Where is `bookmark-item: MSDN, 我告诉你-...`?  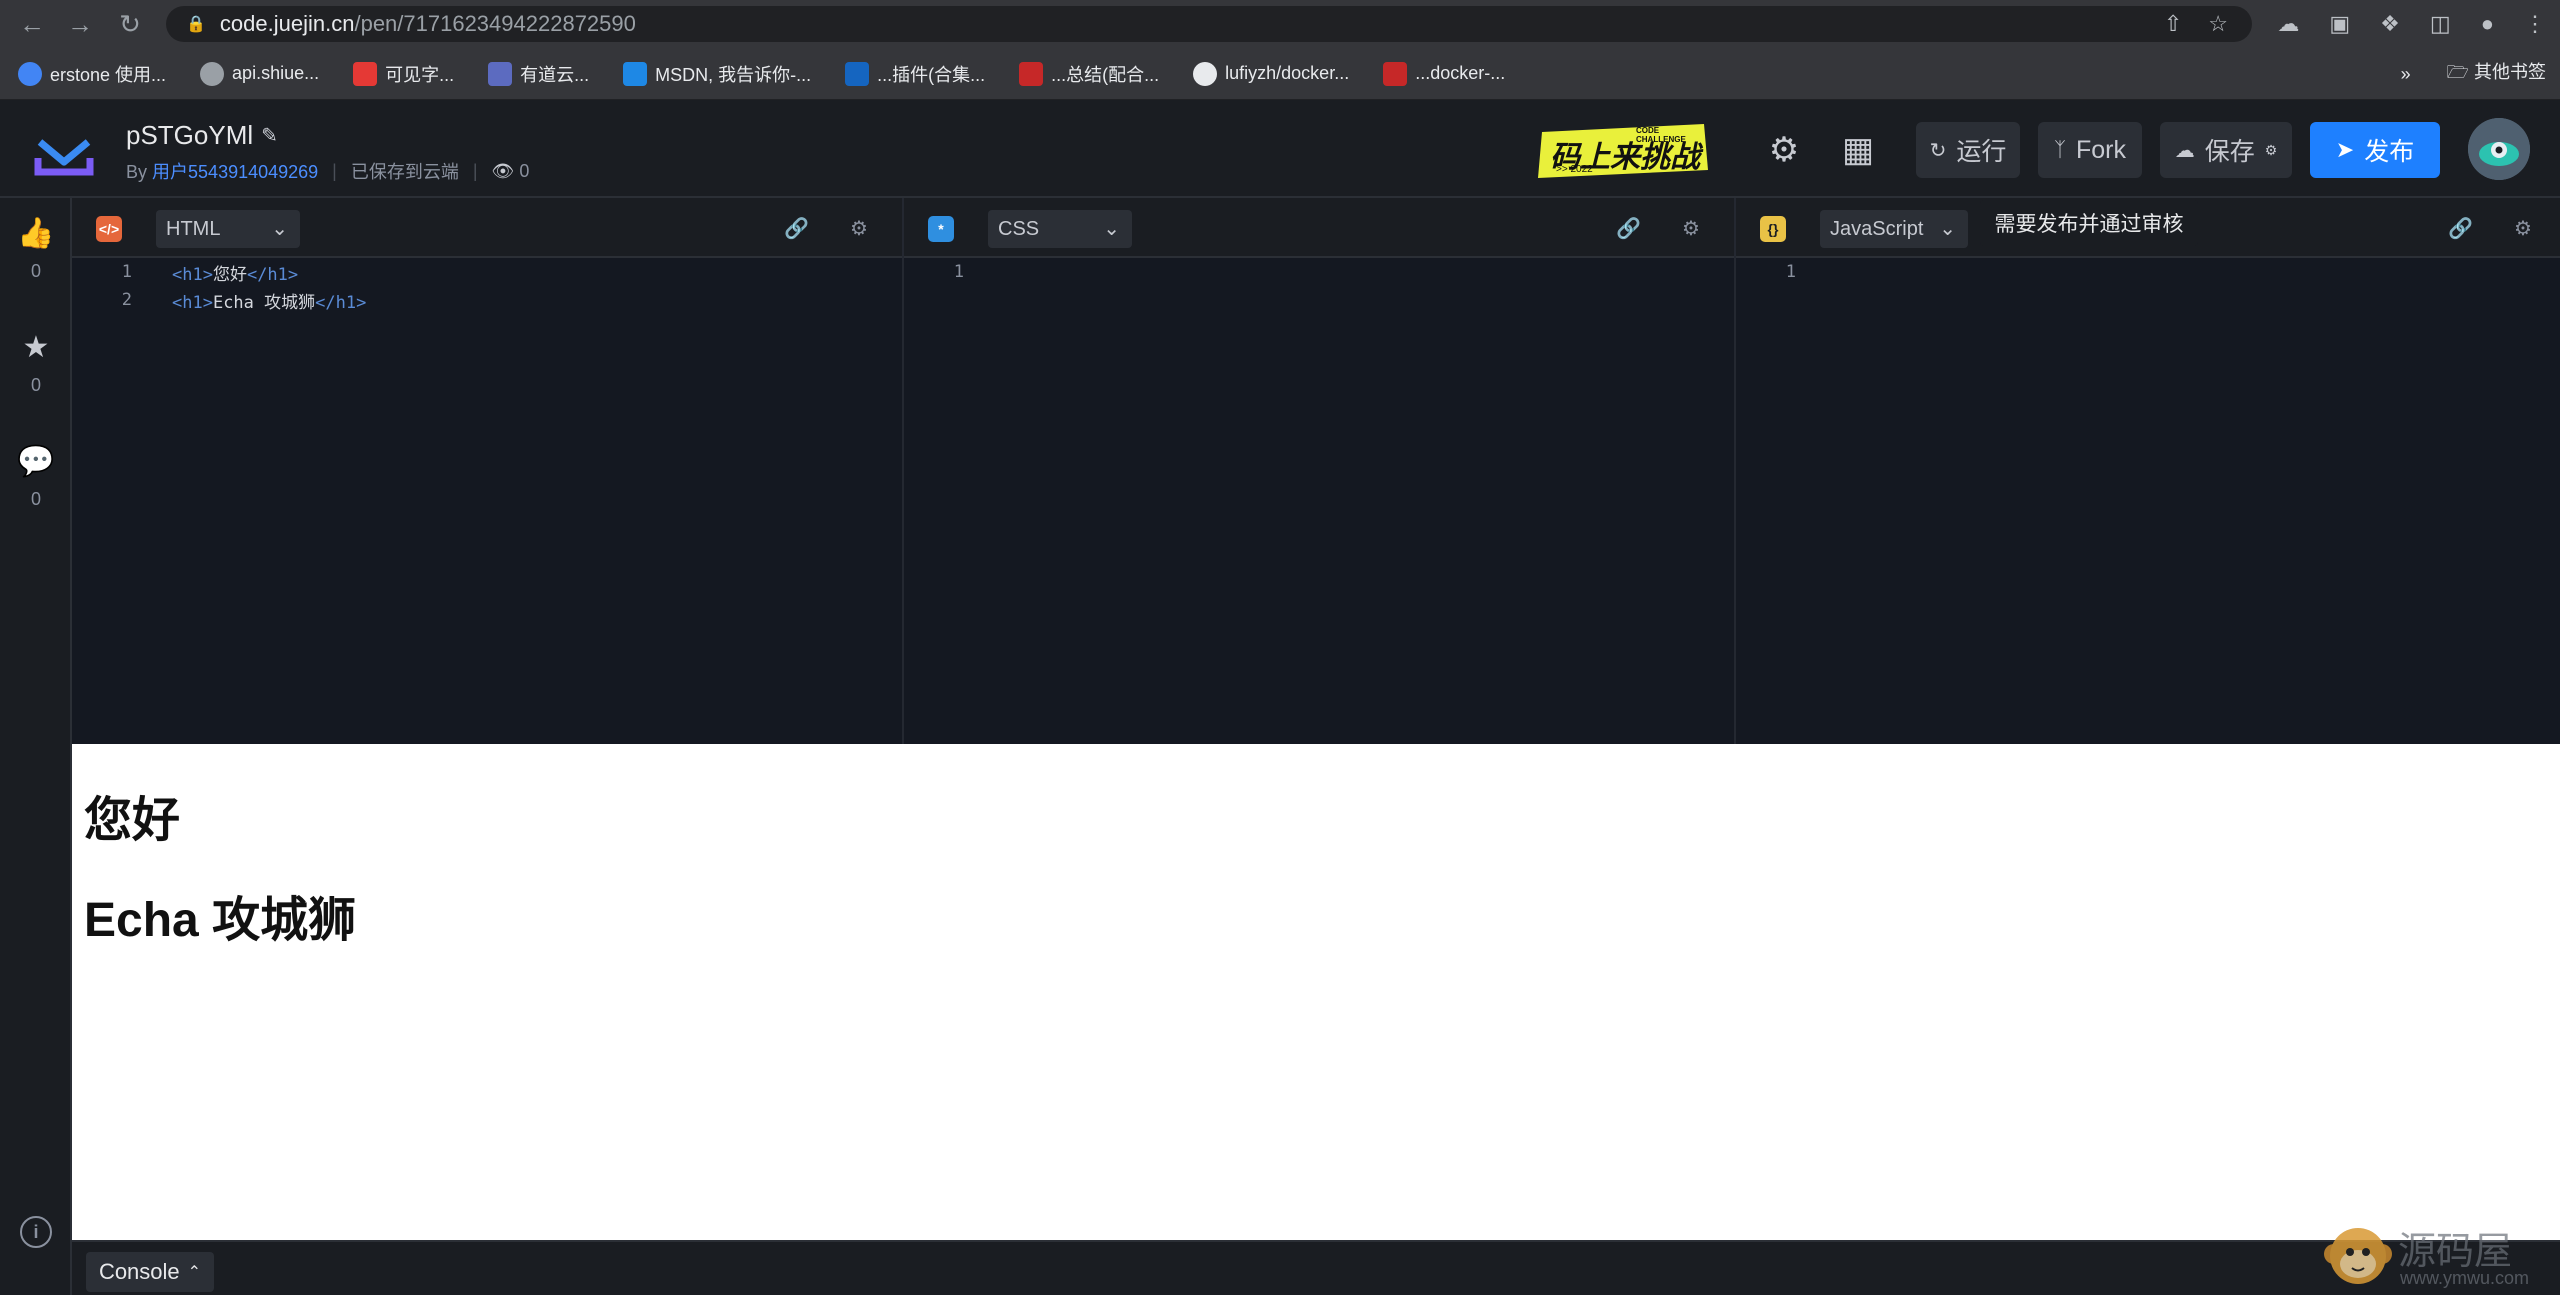
bookmark-item: MSDN, 我告诉你-... is located at coordinates (717, 74).